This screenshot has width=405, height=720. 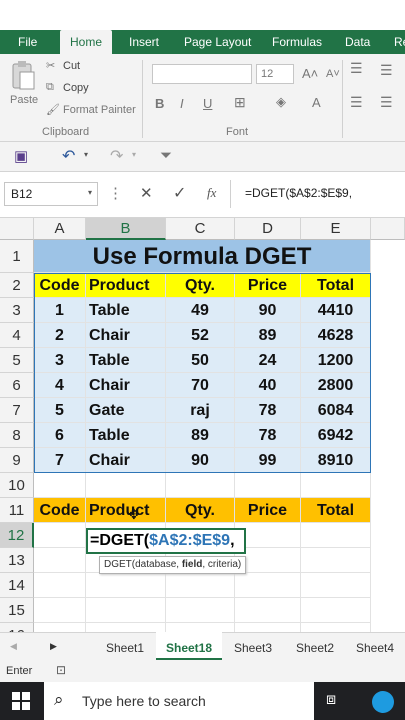 I want to click on scroll-left-icon: ◀, so click(x=13, y=646).